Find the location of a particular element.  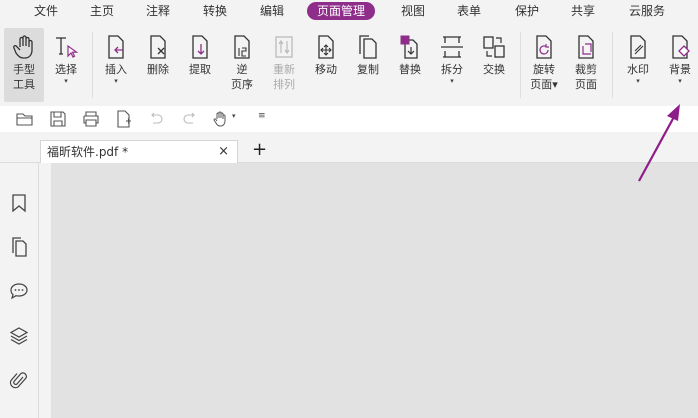

redo-icon is located at coordinates (190, 119).